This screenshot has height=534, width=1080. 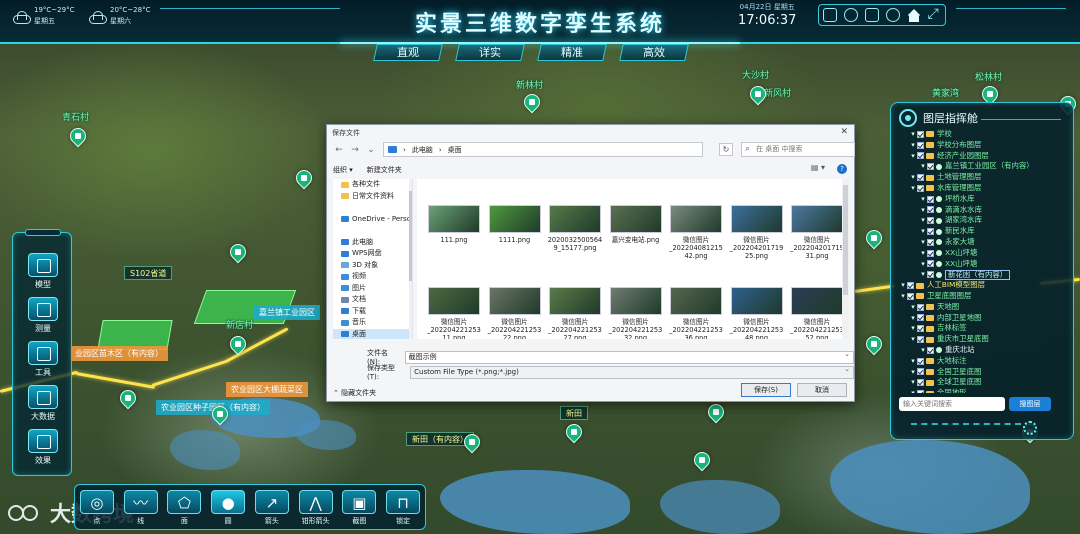 I want to click on back-arrow-icon: ←, so click(x=339, y=150).